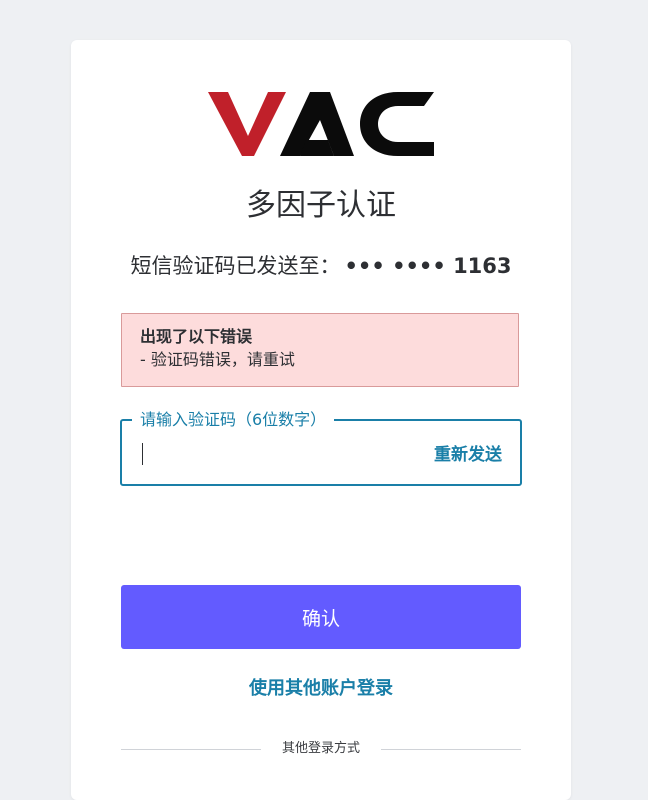 Image resolution: width=648 pixels, height=800 pixels. What do you see at coordinates (321, 689) in the screenshot?
I see `use-other-account-link: 使用其他账户登录` at bounding box center [321, 689].